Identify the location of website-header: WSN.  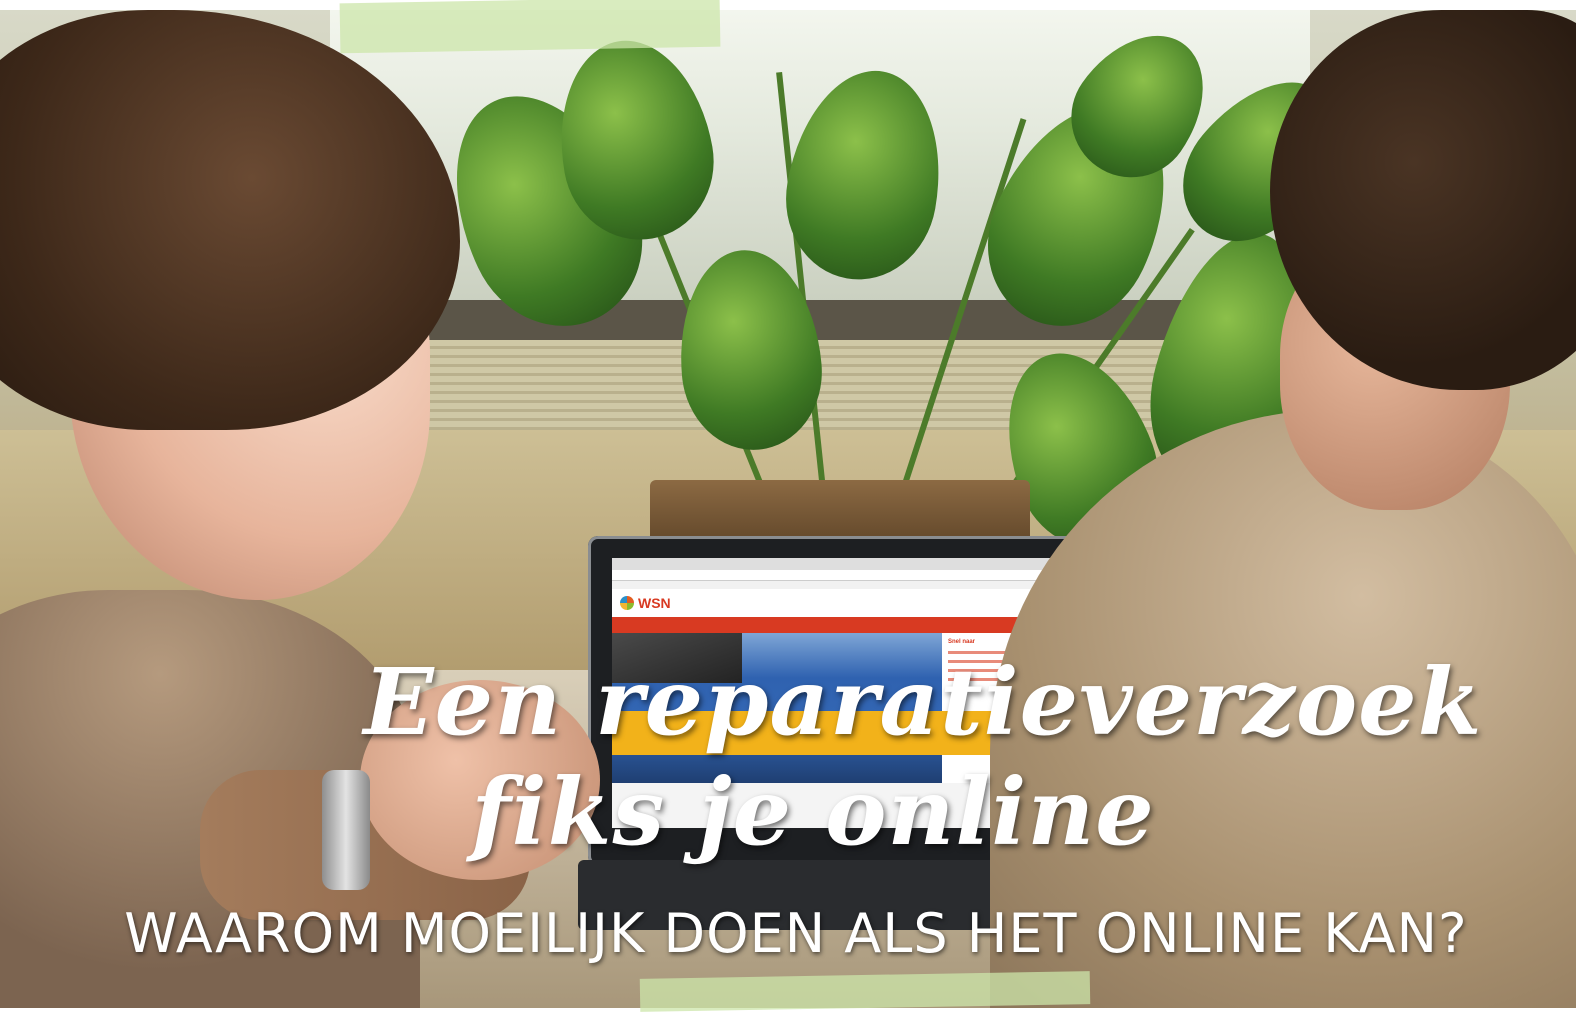
(834, 603).